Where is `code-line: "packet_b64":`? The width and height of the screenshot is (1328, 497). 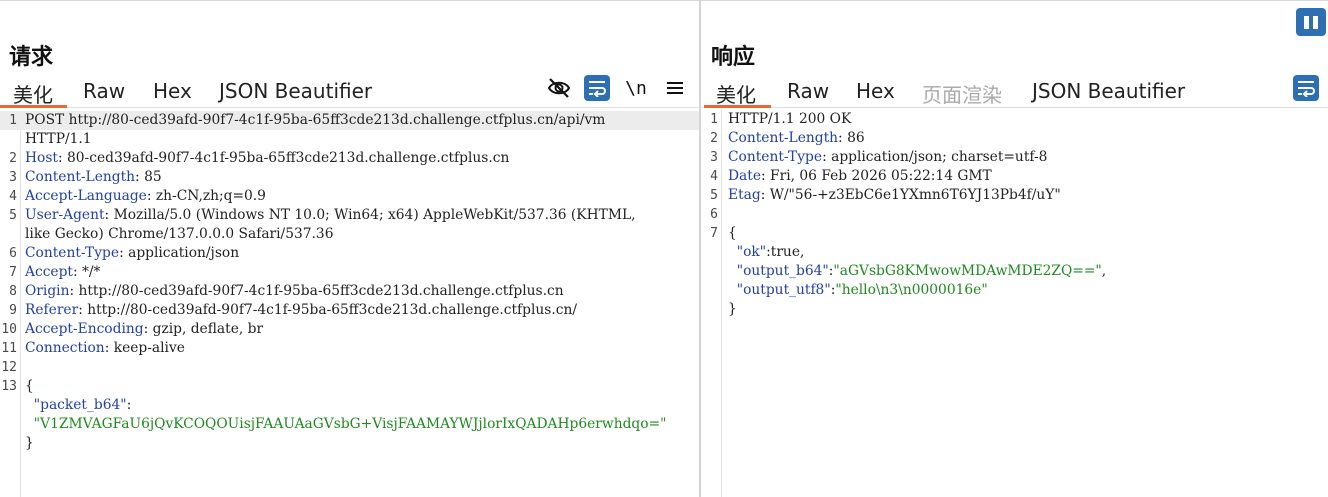 code-line: "packet_b64": is located at coordinates (78, 405).